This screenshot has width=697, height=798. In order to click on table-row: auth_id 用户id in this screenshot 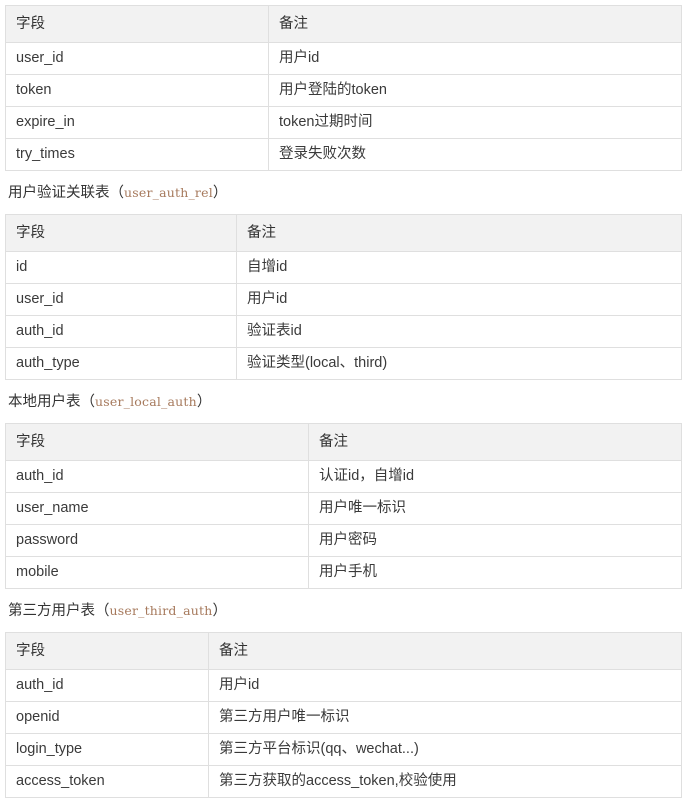, I will do `click(343, 685)`.